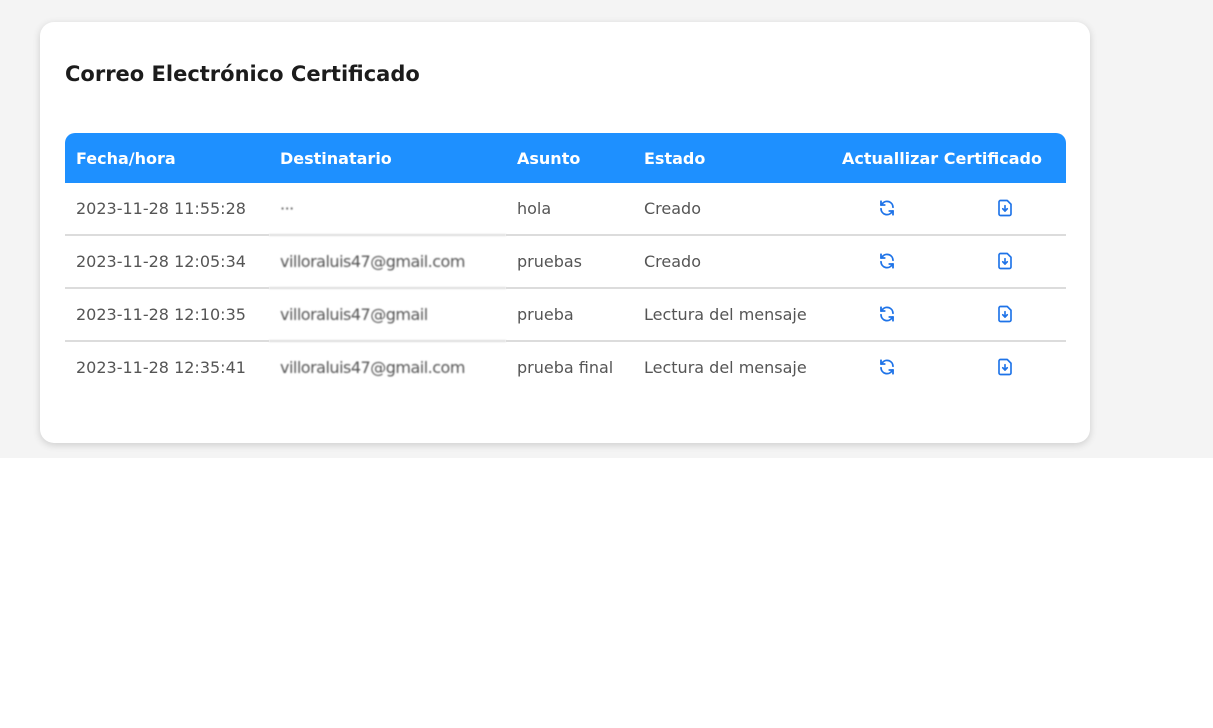  Describe the element at coordinates (569, 262) in the screenshot. I see `cell-asunto: pruebas` at that location.